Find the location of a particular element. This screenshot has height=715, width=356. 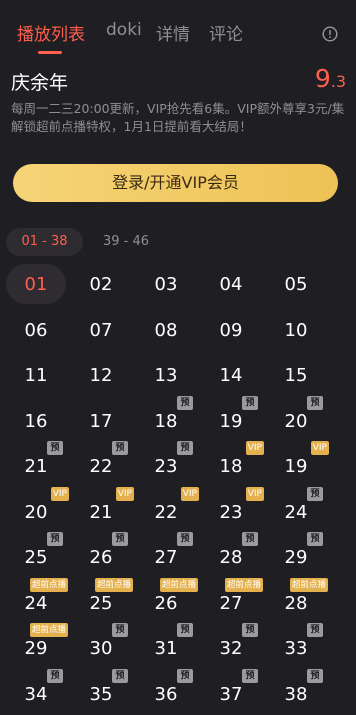

episode-item: 23 预 is located at coordinates (166, 464).